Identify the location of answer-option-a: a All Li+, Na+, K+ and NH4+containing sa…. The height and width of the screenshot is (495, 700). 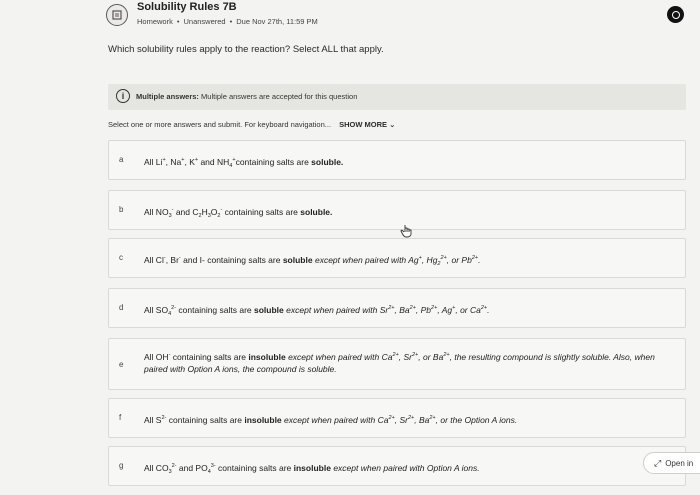
(397, 160).